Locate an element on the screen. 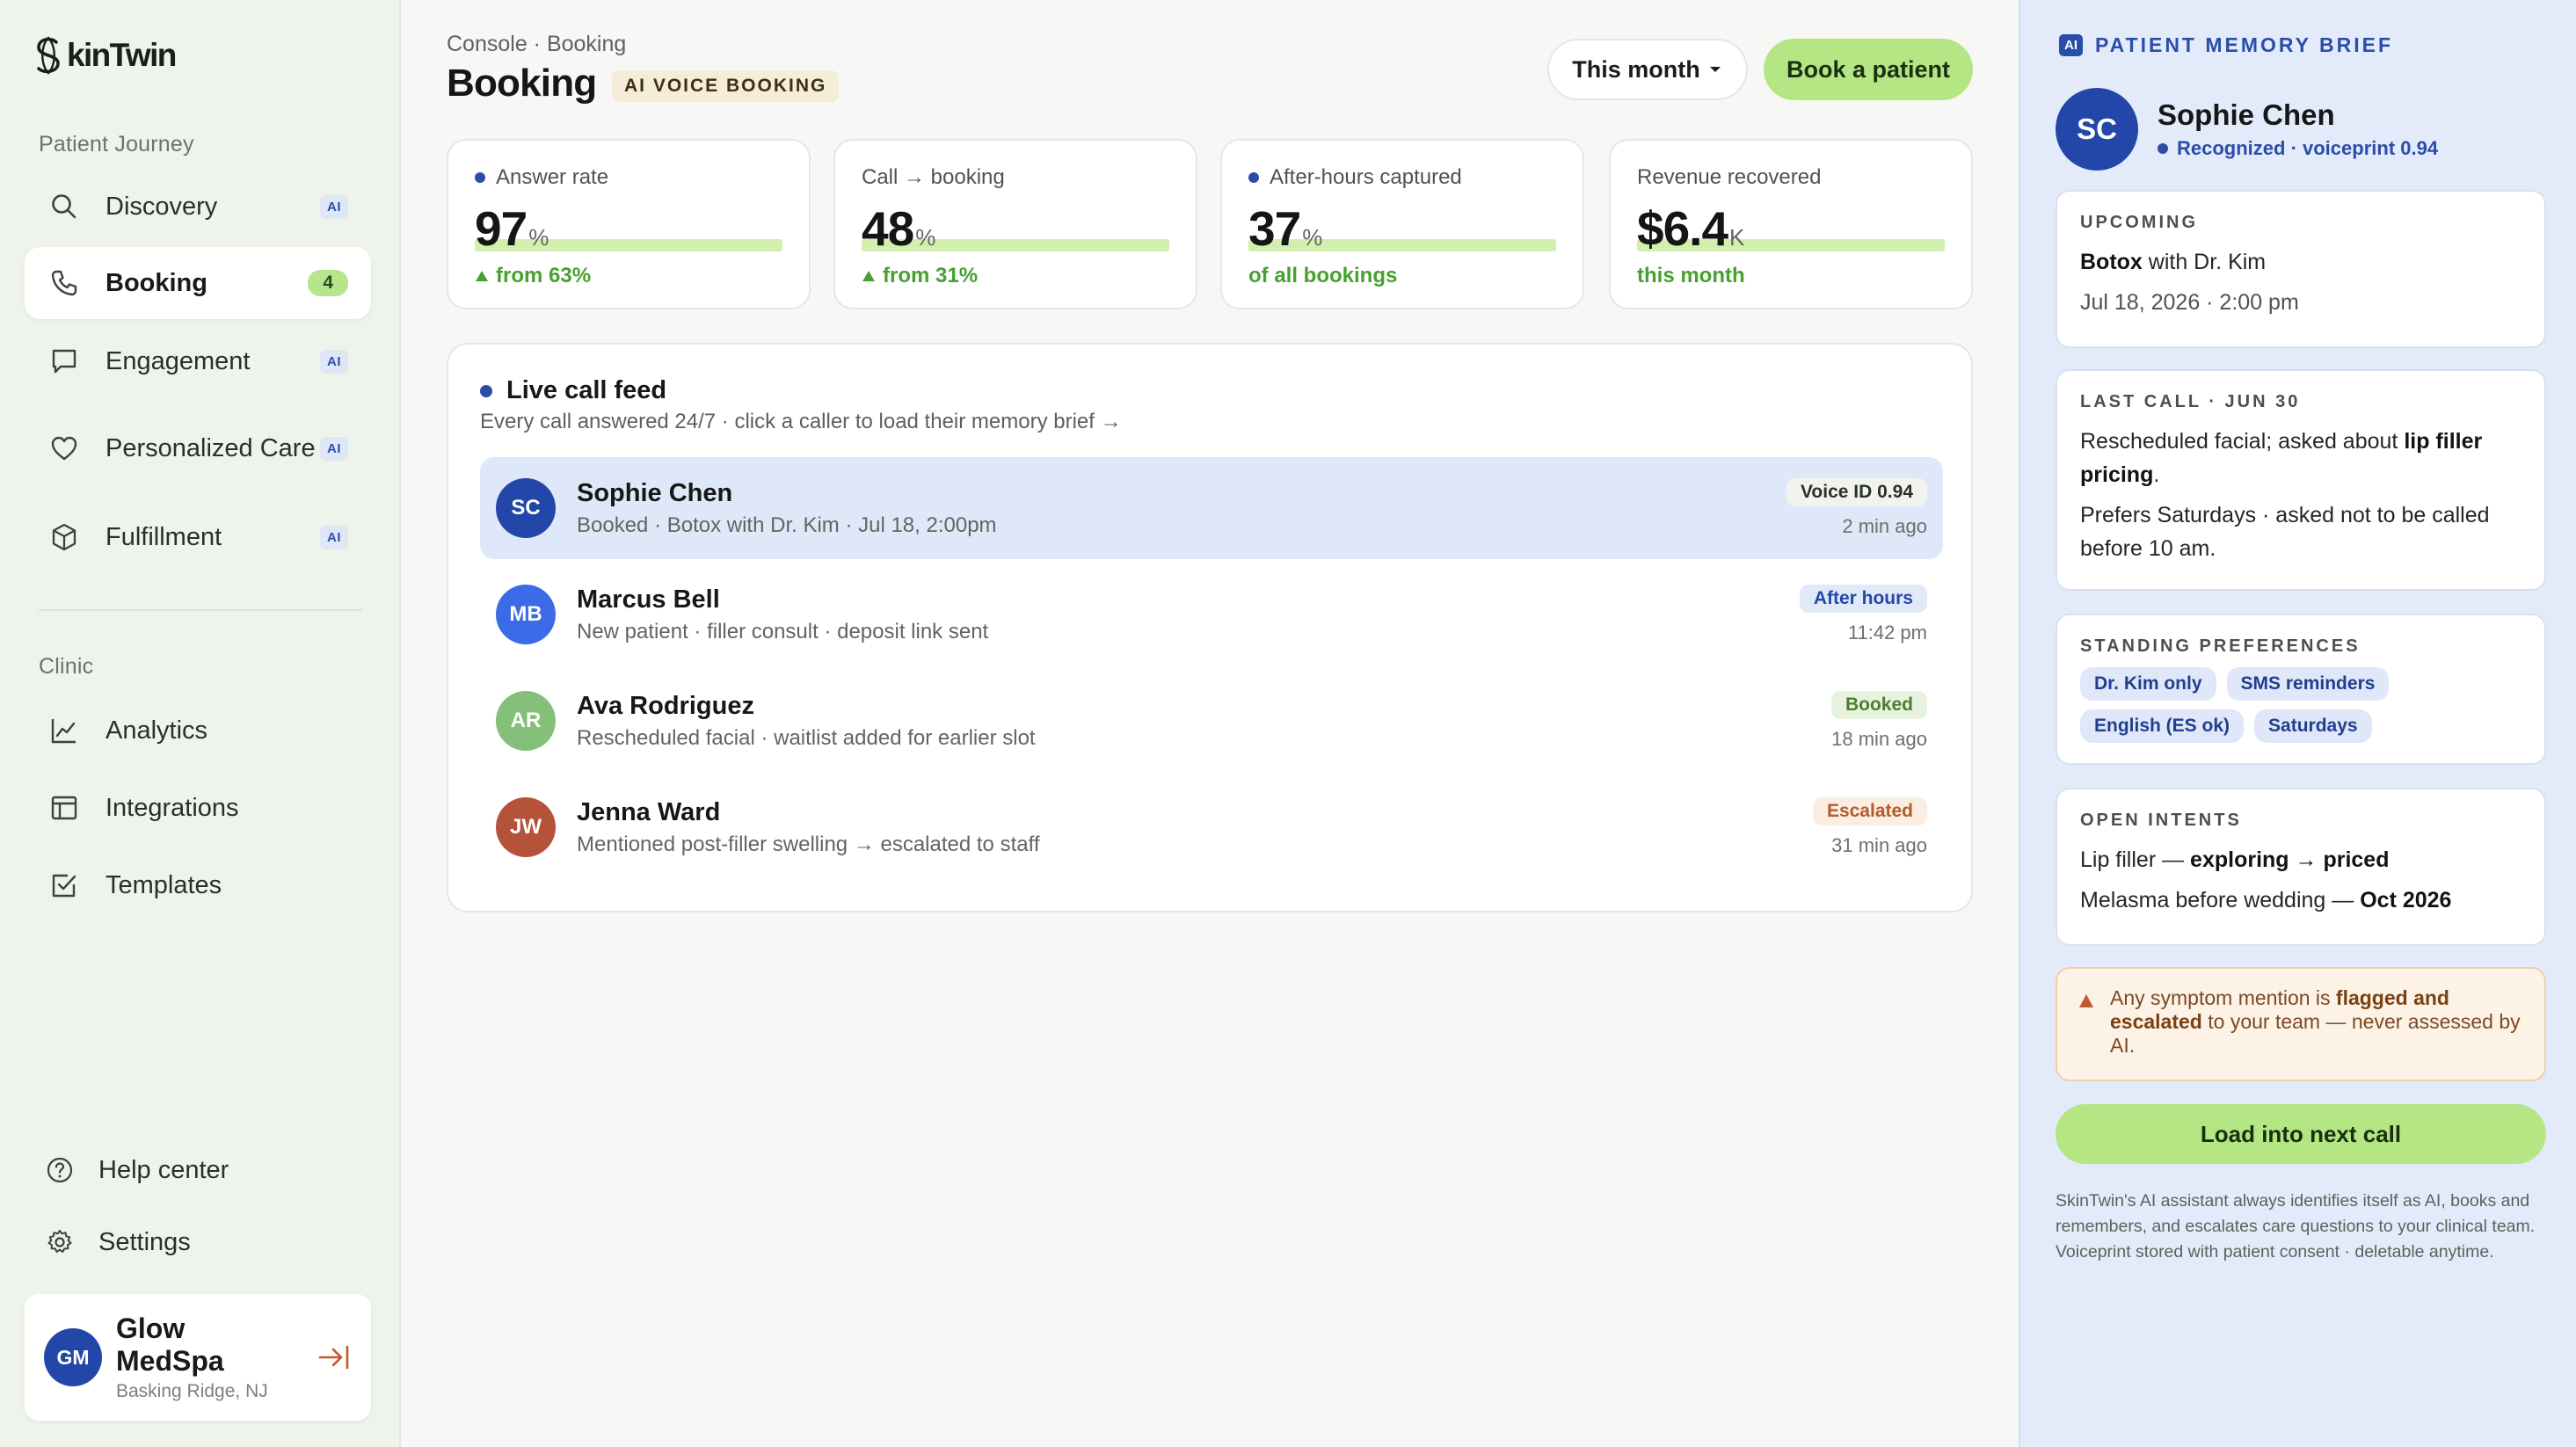 The image size is (2576, 1447). patient-status: Recognized · voiceprint 0.94 is located at coordinates (2298, 148).